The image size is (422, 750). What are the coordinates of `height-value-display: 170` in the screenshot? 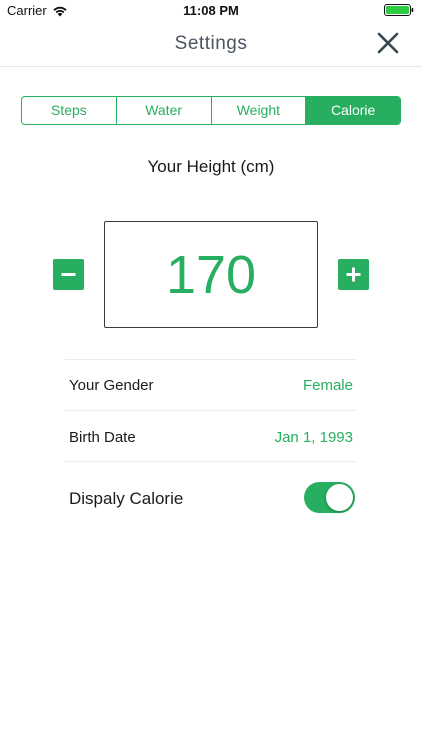 It's located at (211, 274).